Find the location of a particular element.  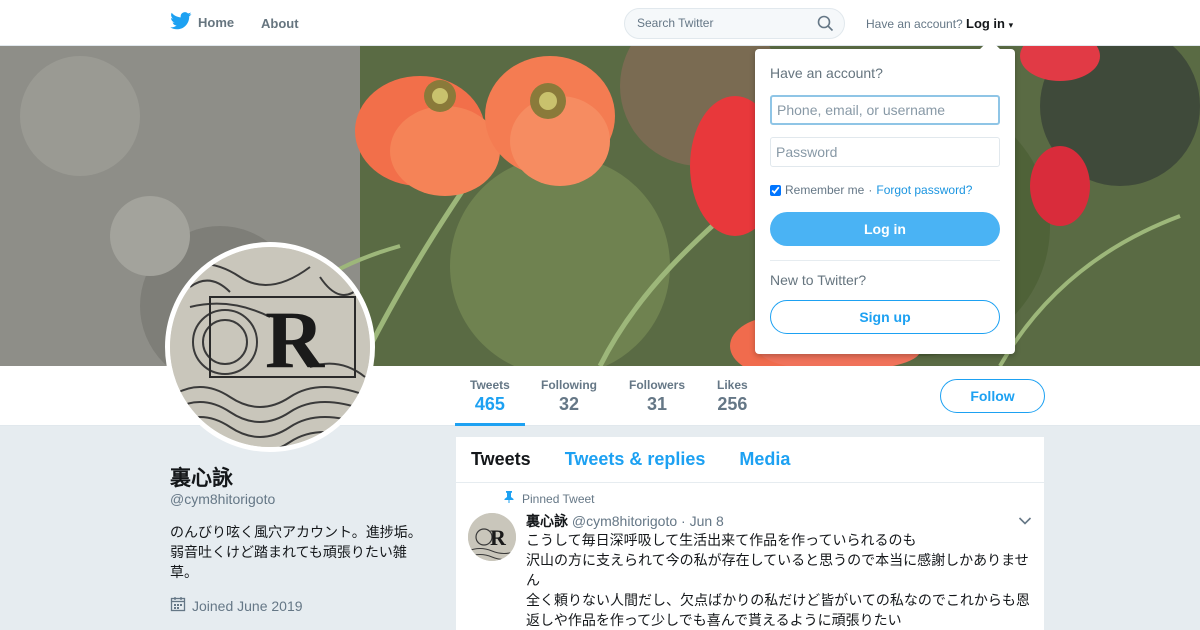

profile-avatar: R is located at coordinates (270, 347).